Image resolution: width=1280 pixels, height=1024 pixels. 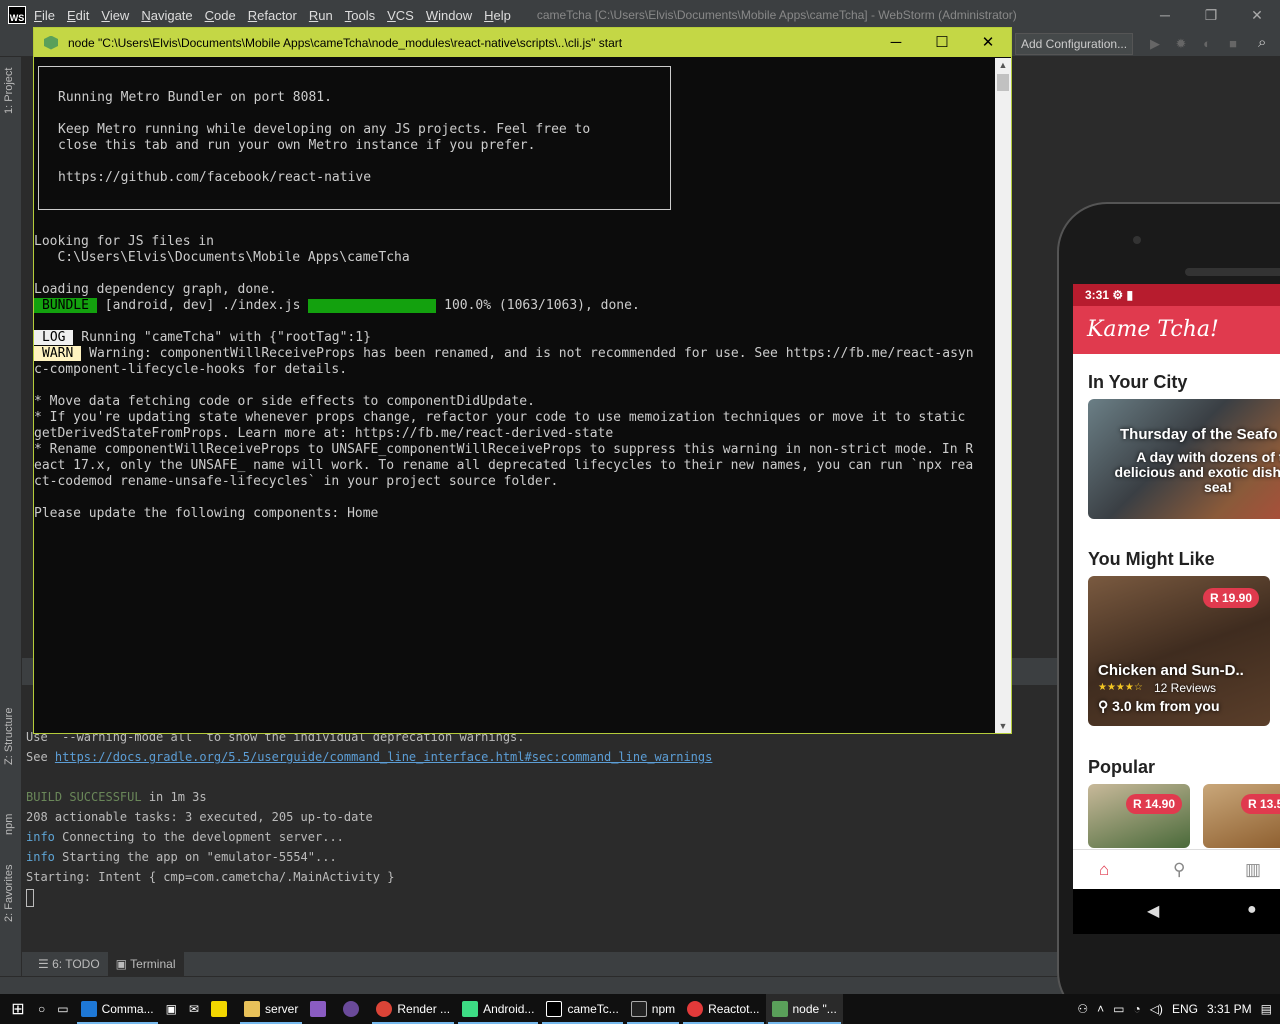 What do you see at coordinates (384, 1009) in the screenshot?
I see `chrome-icon` at bounding box center [384, 1009].